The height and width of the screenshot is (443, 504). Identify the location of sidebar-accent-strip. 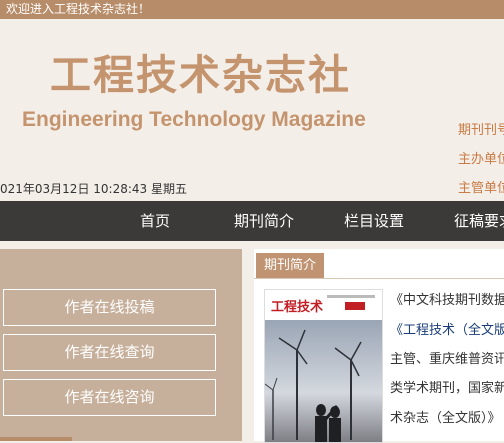
(36, 439).